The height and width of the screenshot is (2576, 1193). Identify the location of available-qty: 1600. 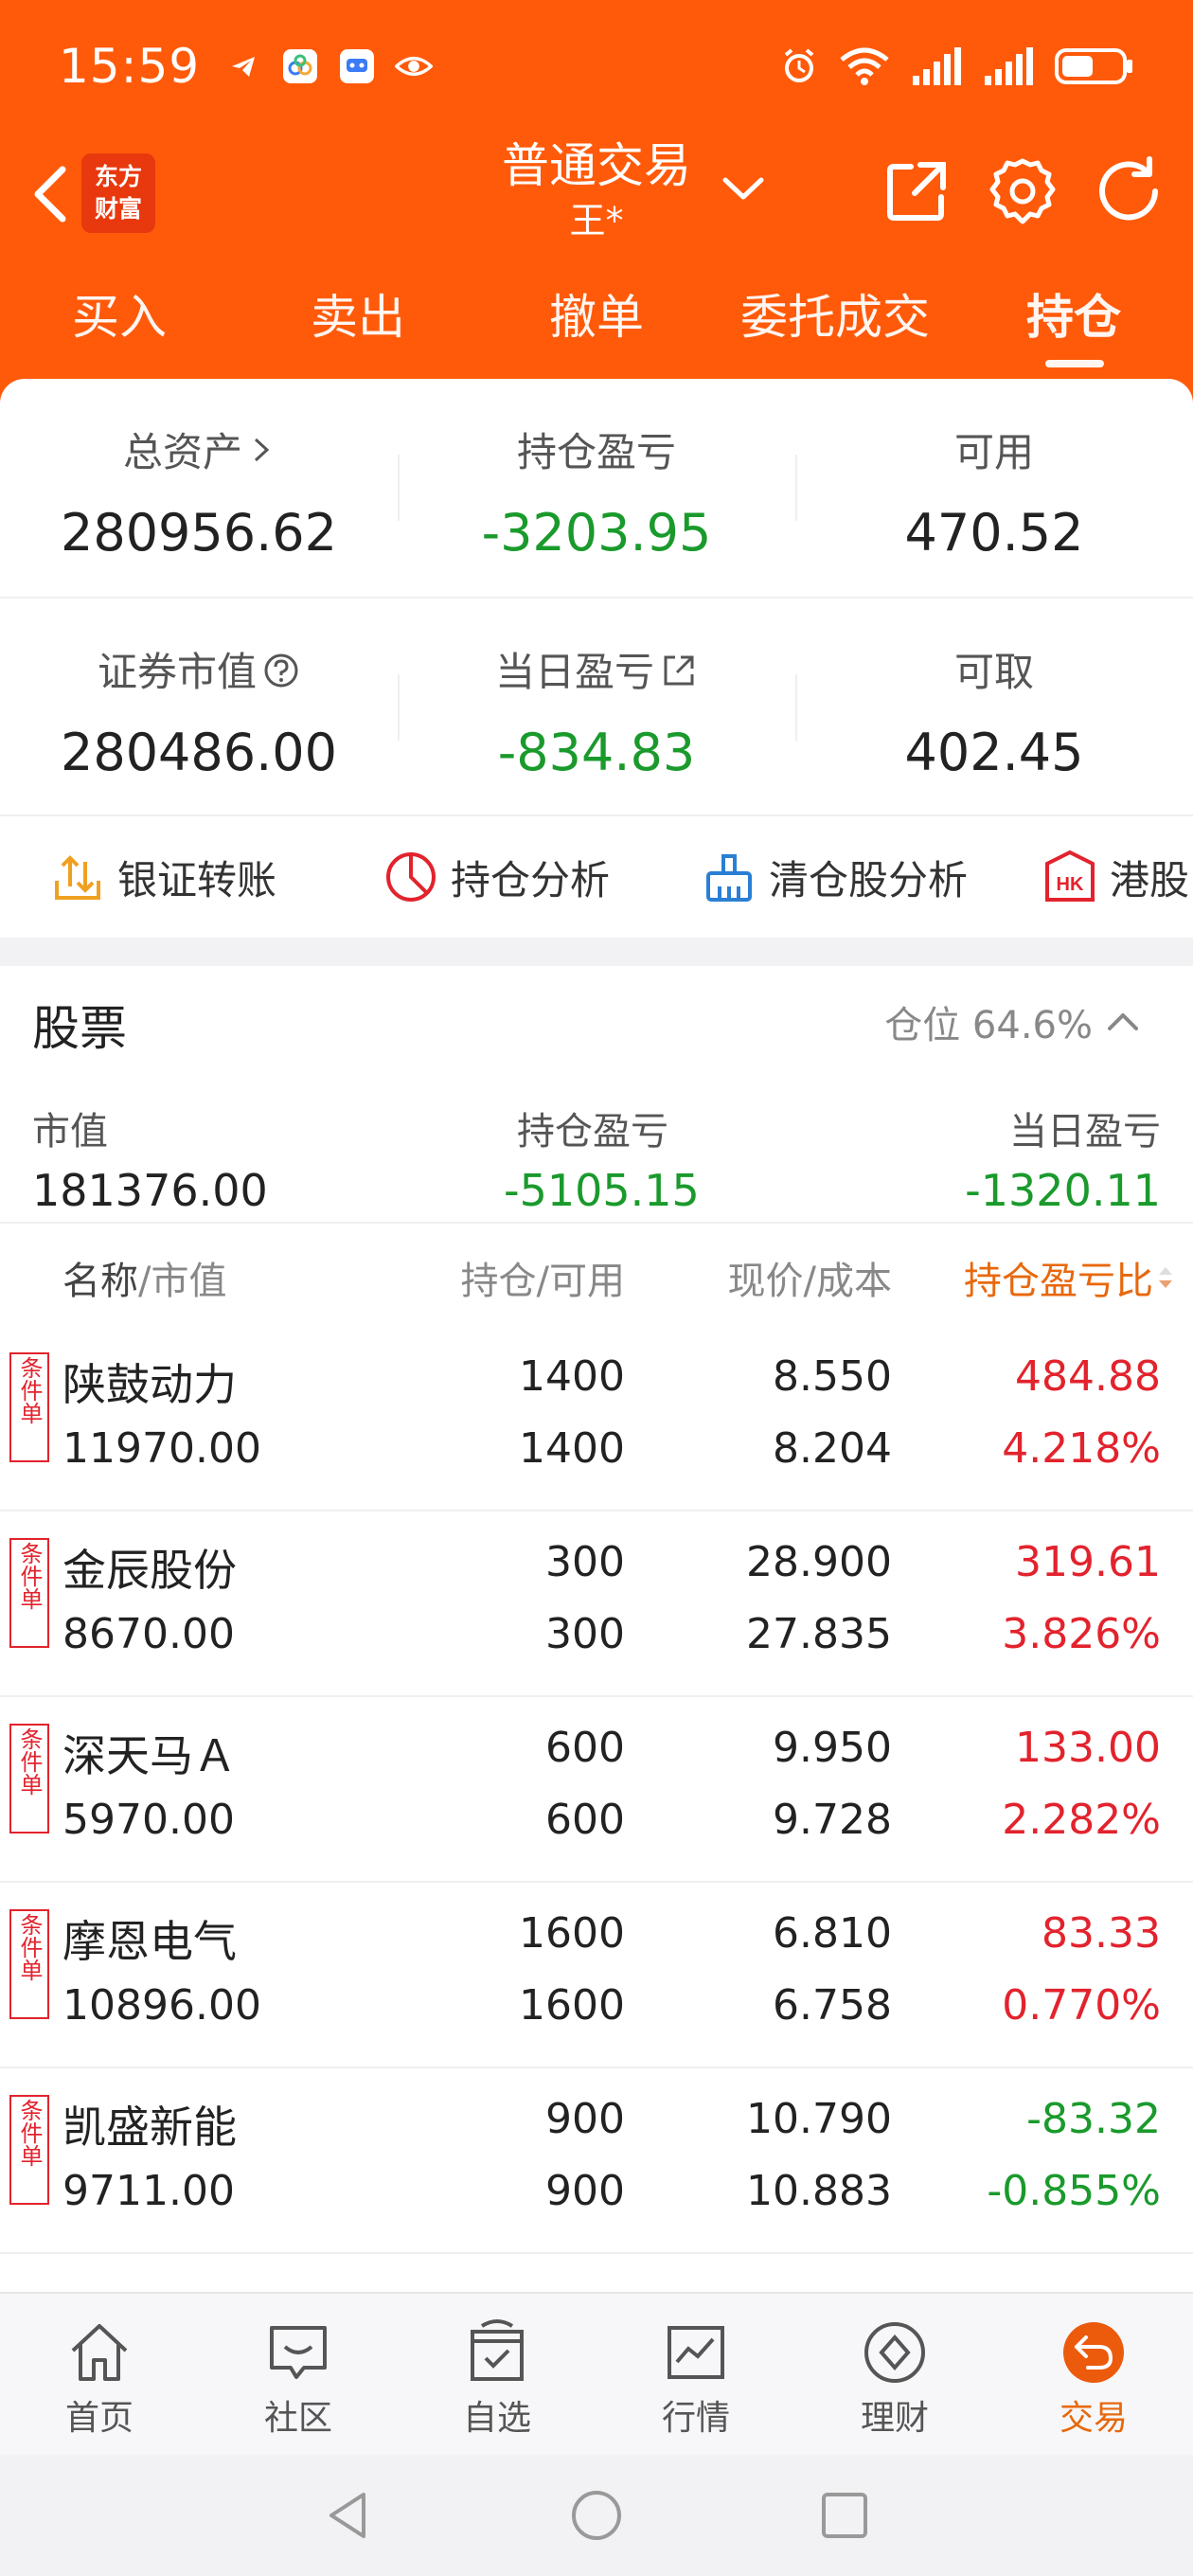
(572, 2005).